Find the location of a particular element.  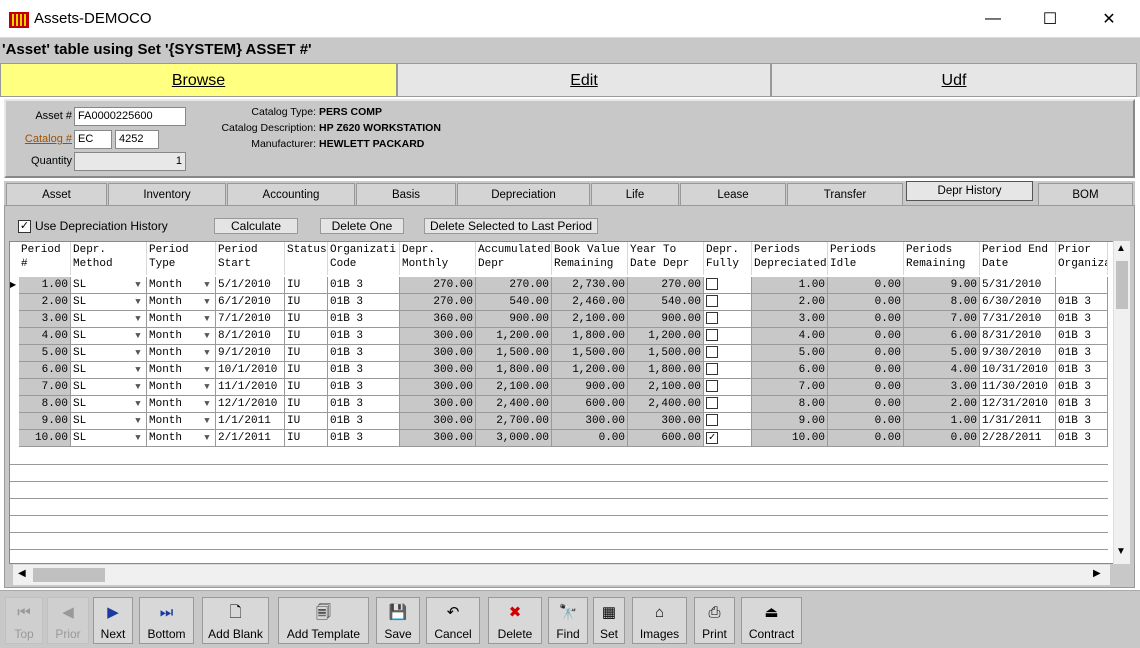

cell-period-start: 8/1/2010 is located at coordinates (250, 336).